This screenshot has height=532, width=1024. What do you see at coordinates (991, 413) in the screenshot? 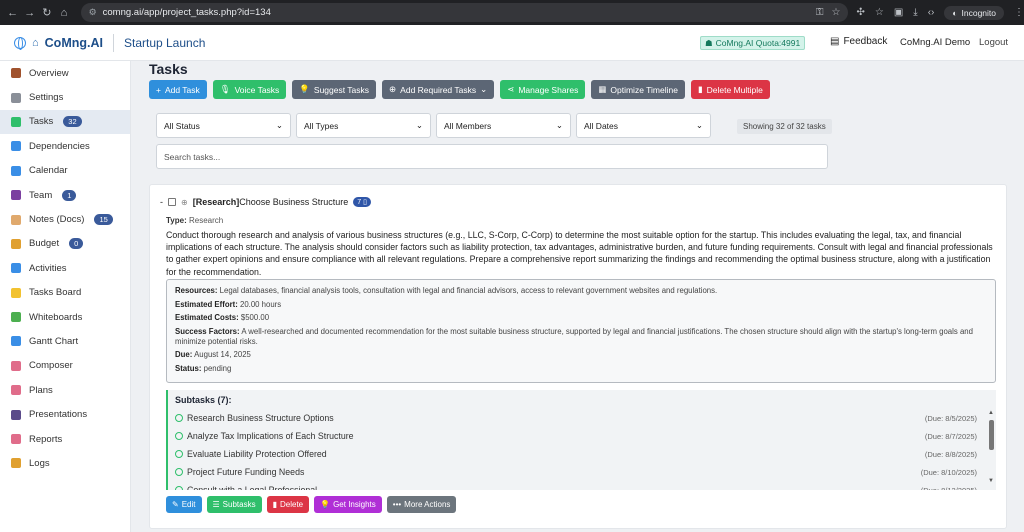
I see `scroll-up-icon: ▲` at bounding box center [991, 413].